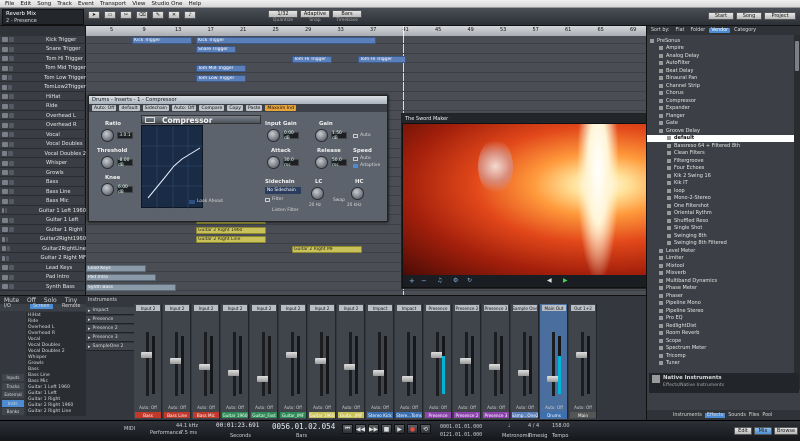 The image size is (800, 441). What do you see at coordinates (110, 347) in the screenshot?
I see `instrument-group: ▸ SampleOne 2` at bounding box center [110, 347].